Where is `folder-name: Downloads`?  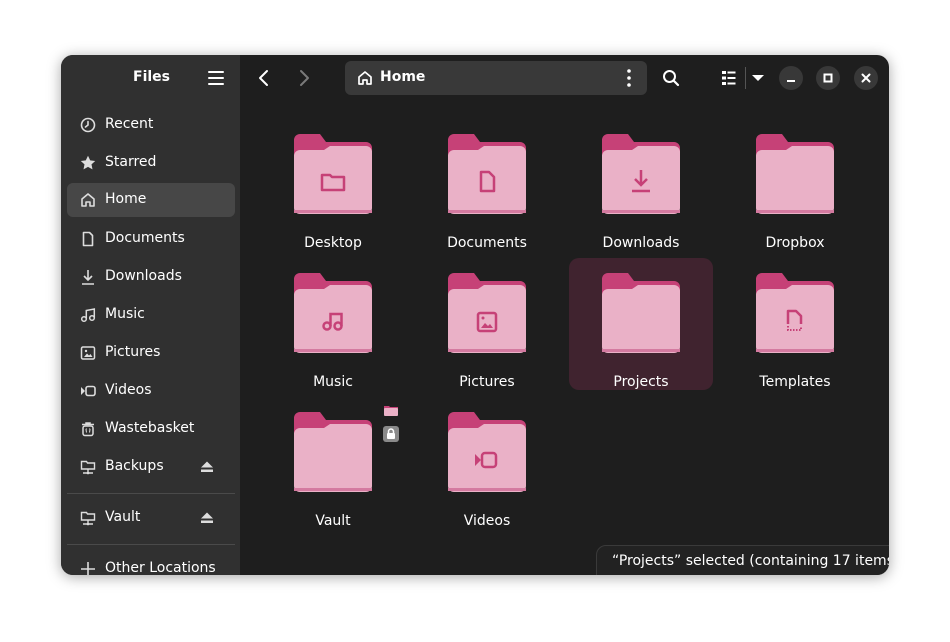 folder-name: Downloads is located at coordinates (641, 243).